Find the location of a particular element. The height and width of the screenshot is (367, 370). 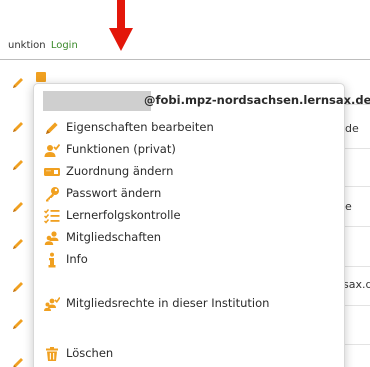

annotation-arrow-icon is located at coordinates (121, 26).